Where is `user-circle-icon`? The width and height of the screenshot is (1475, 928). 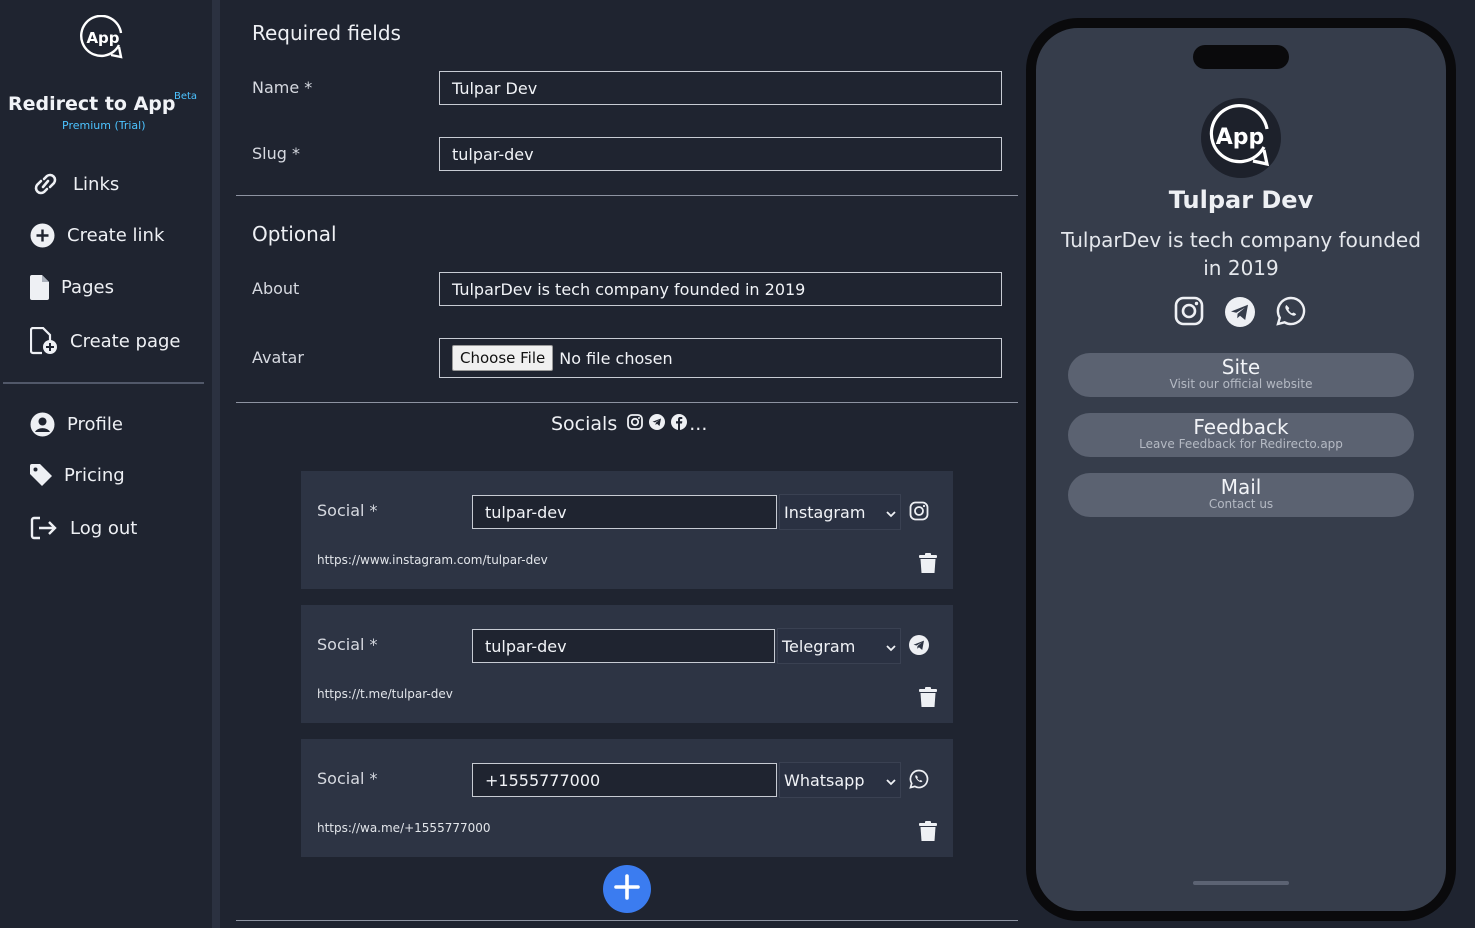
user-circle-icon is located at coordinates (42, 424).